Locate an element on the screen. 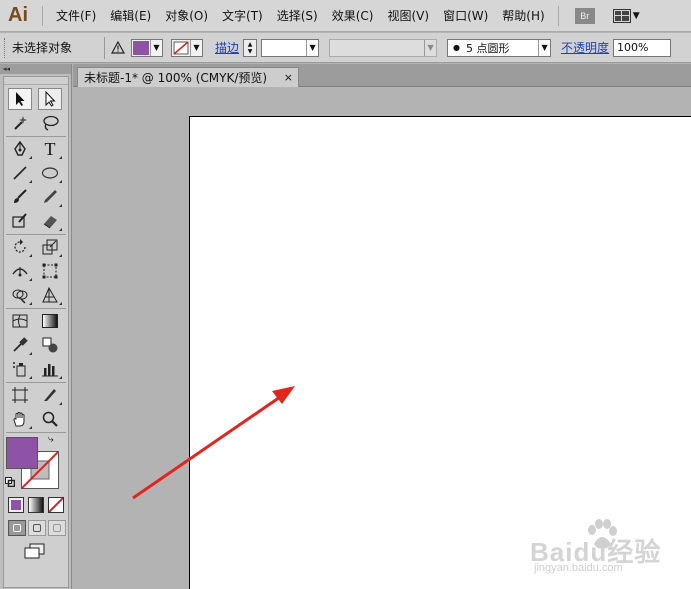 The image size is (691, 589). slice-icon is located at coordinates (50, 395).